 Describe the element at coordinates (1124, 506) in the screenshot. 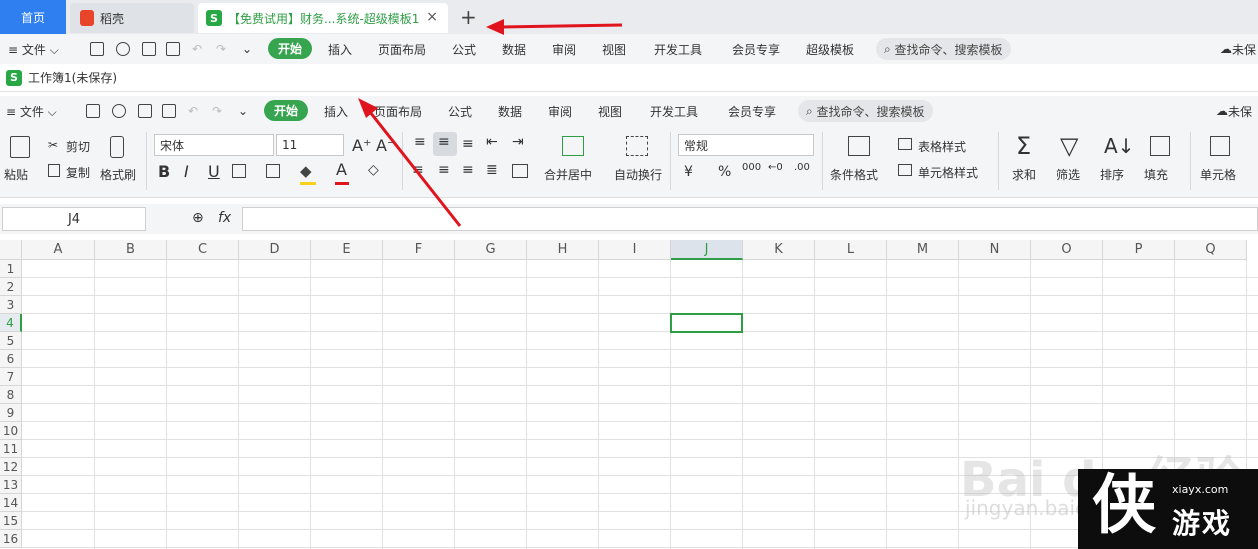

I see `xiayx-logo: 侠` at that location.